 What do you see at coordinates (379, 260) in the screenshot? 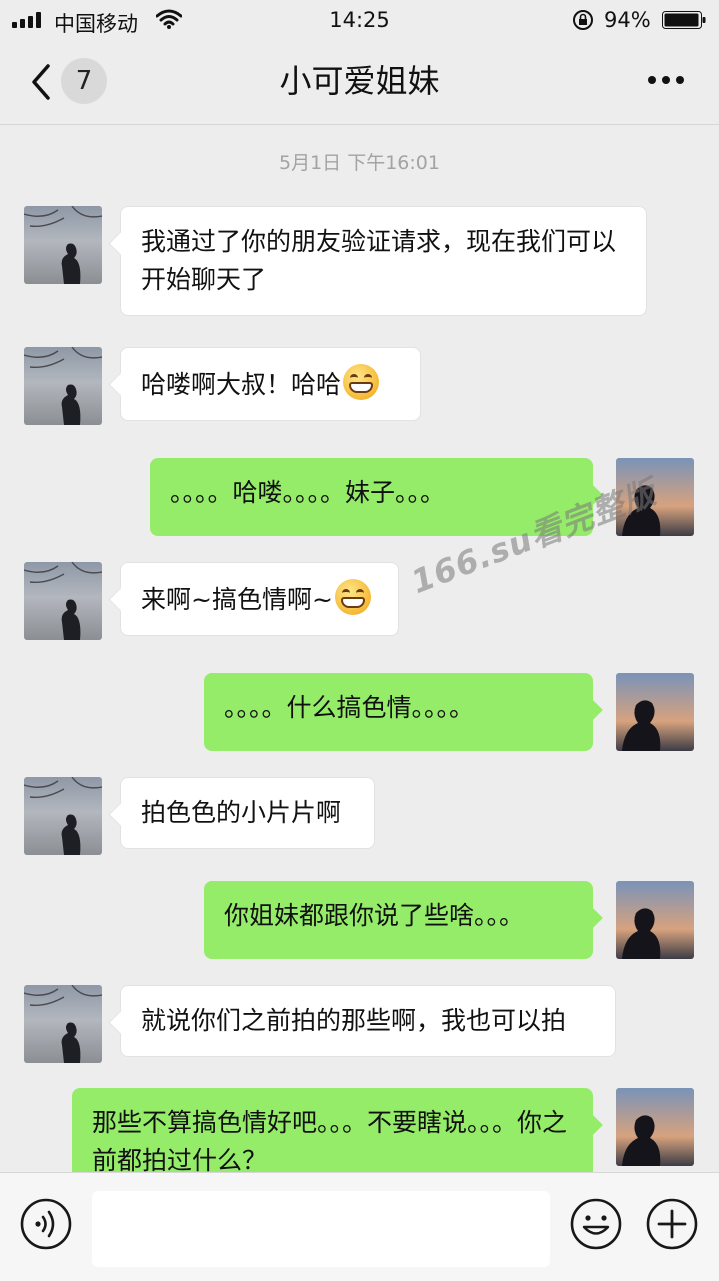
I see `message-text: 我通过了你的朋友验证请求，现在我们可以开始聊天了` at bounding box center [379, 260].